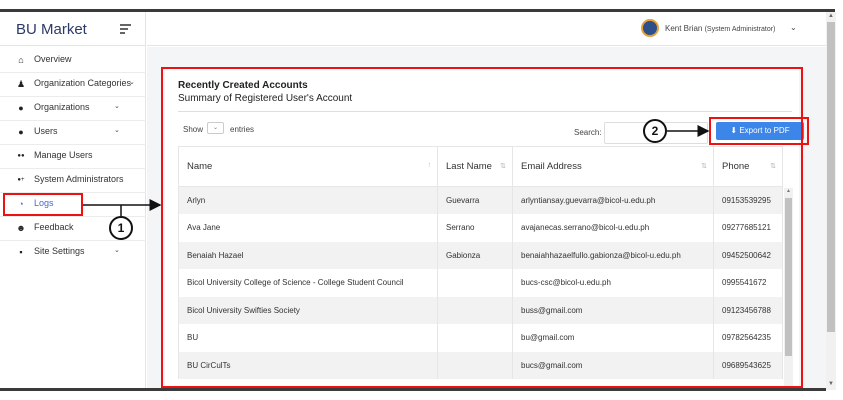  I want to click on user-avatar, so click(650, 28).